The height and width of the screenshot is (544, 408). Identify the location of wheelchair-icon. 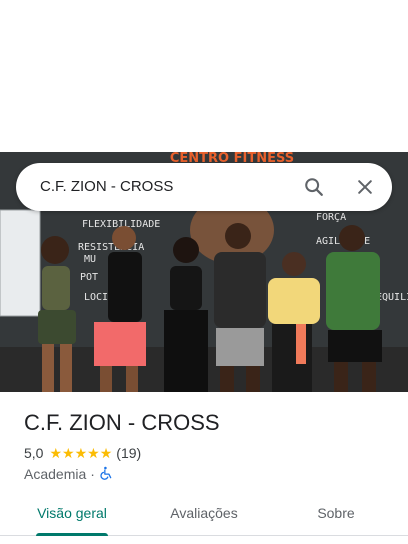
(106, 474).